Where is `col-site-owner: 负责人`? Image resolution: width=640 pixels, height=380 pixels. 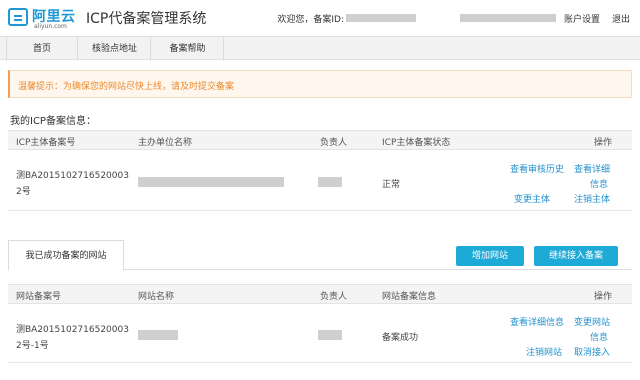
col-site-owner: 负责人 is located at coordinates (334, 297).